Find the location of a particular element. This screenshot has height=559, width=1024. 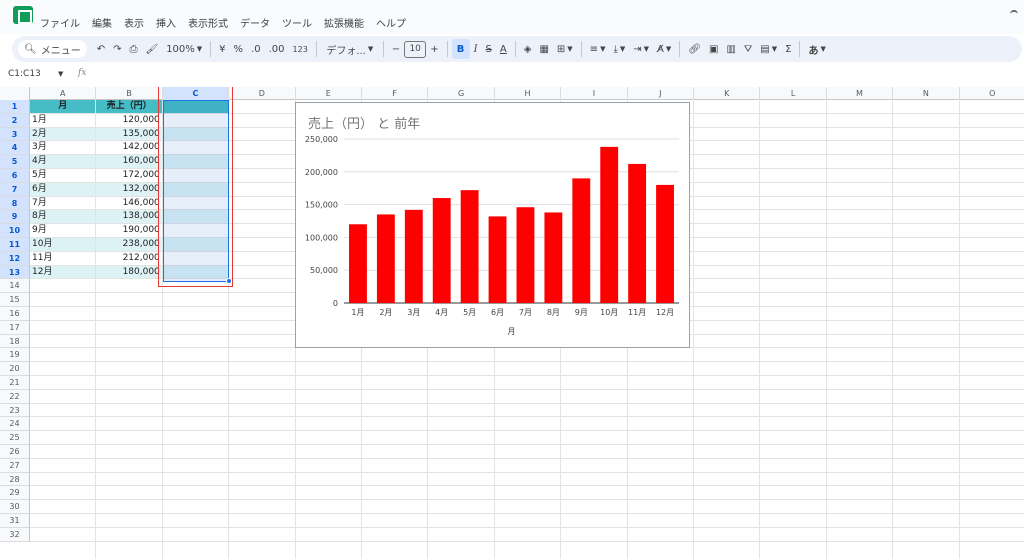

sheets-logo-icon is located at coordinates (23, 15).